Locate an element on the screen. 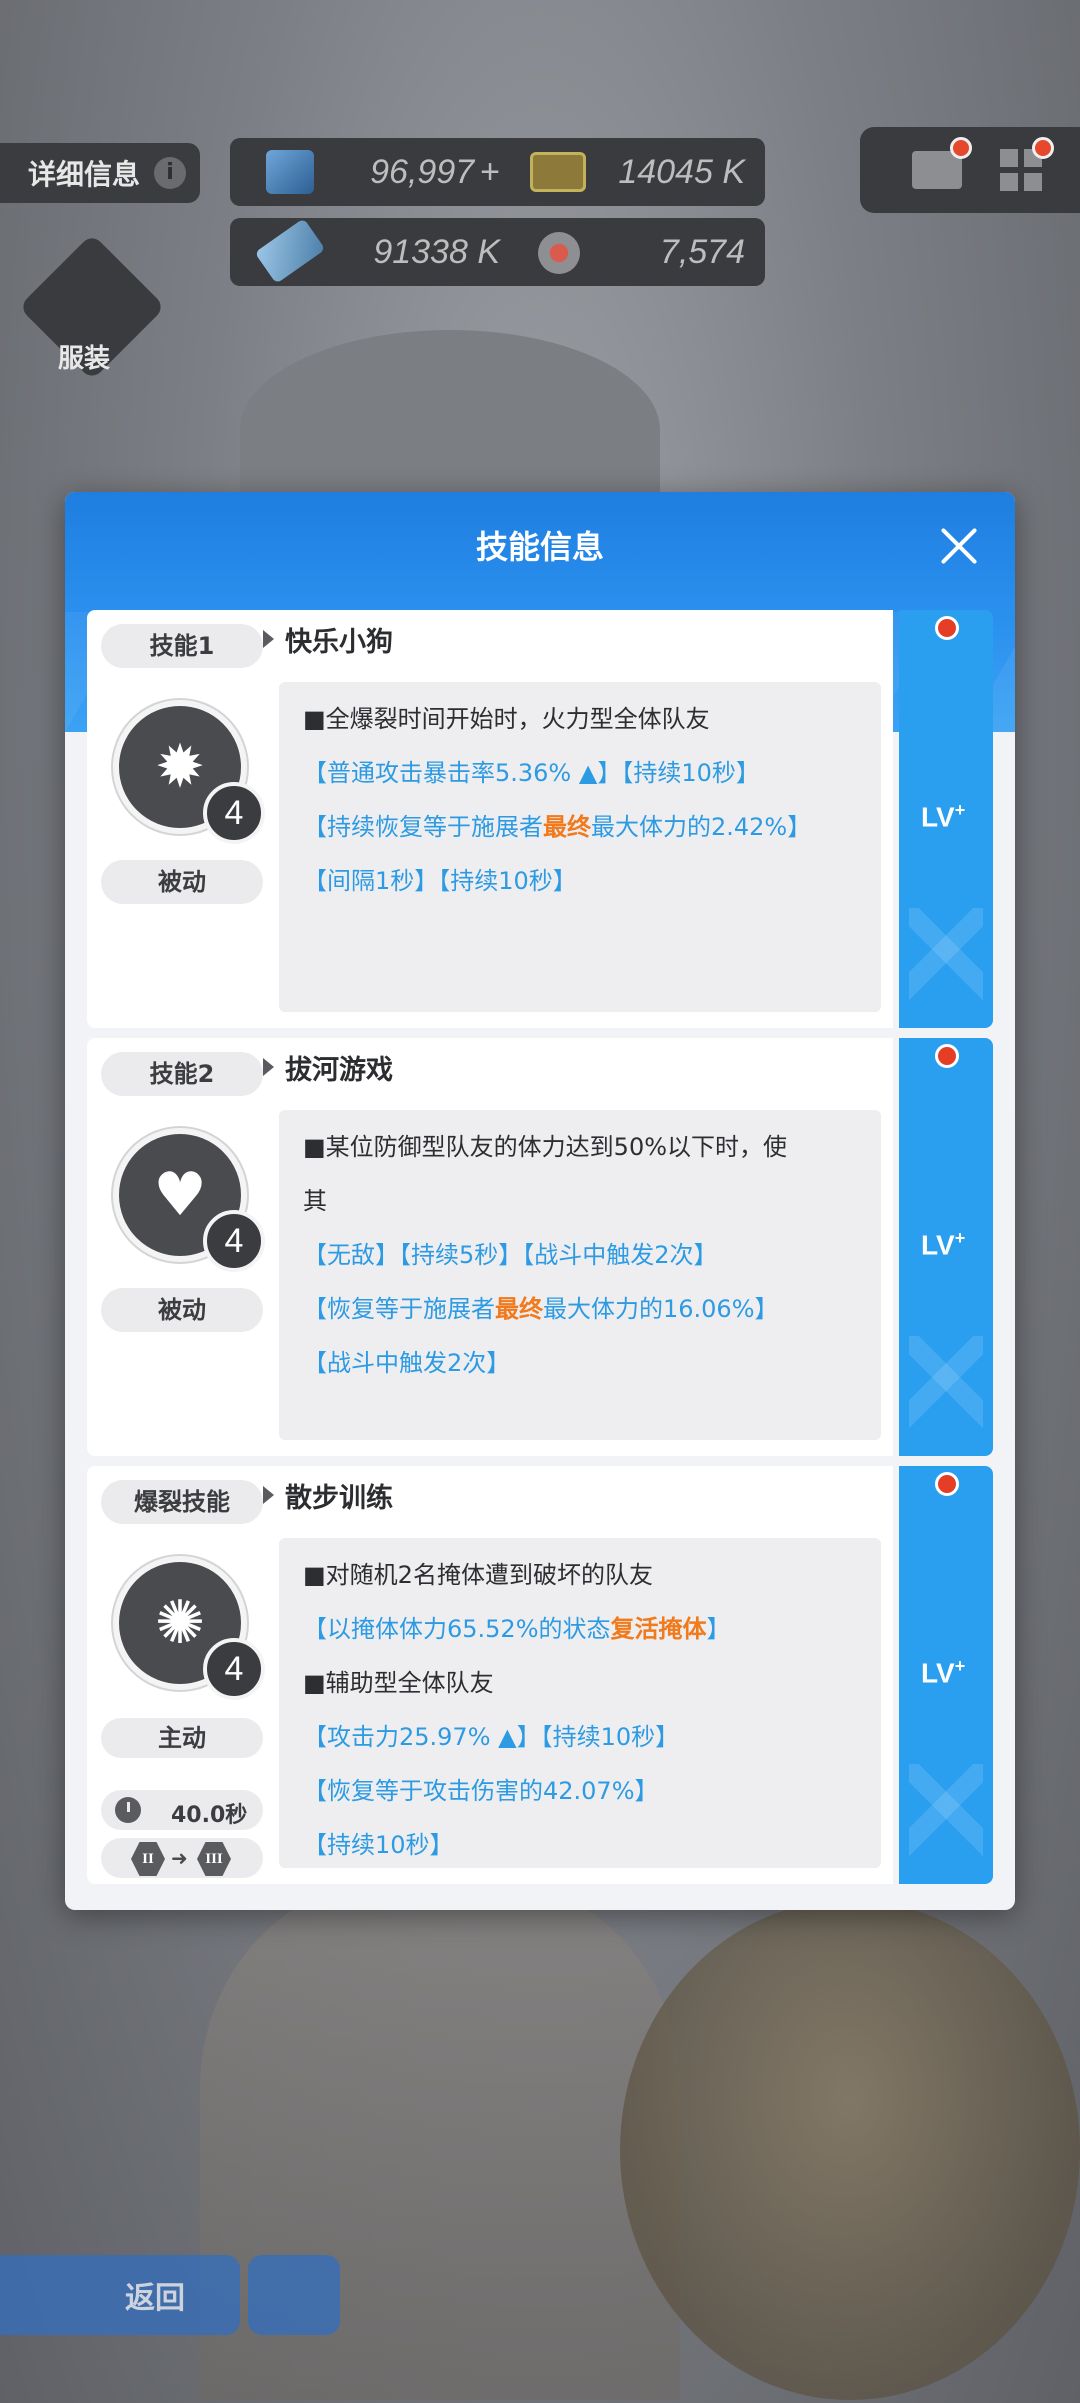 The height and width of the screenshot is (2403, 1080). description-segment: ■辅助型全体队友 is located at coordinates (398, 1683).